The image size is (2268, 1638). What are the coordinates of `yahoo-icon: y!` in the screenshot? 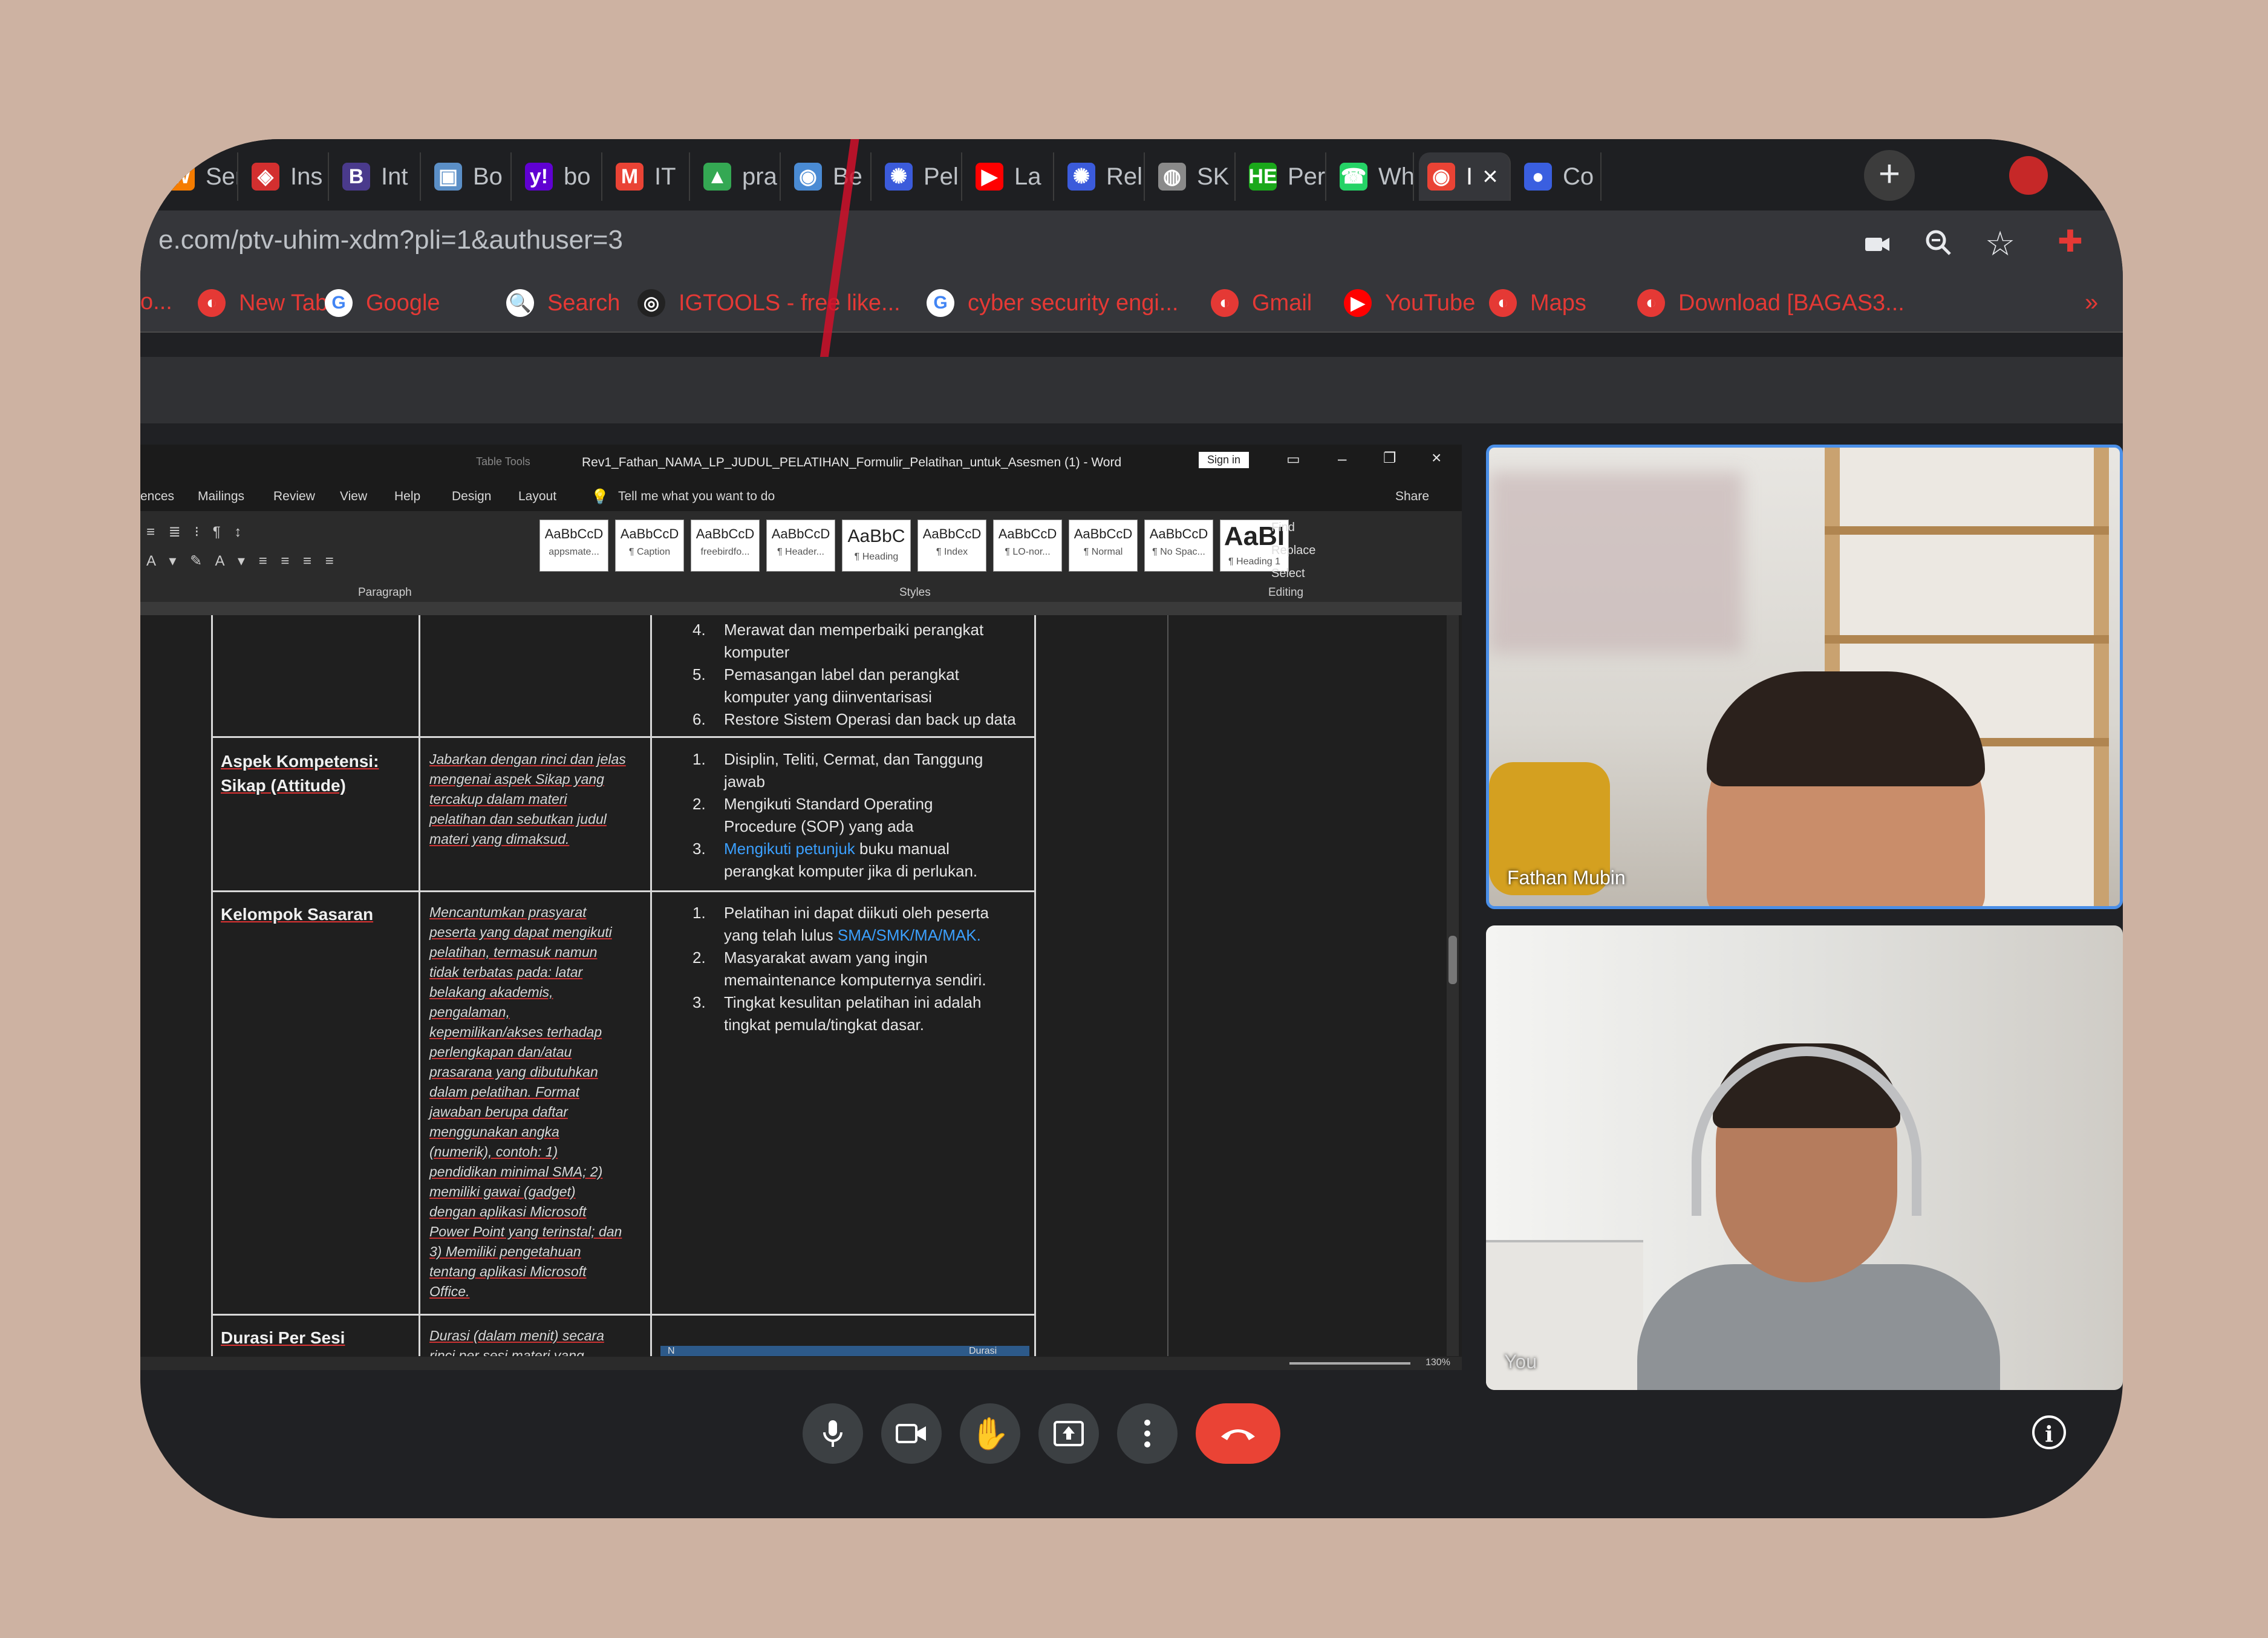 It's located at (539, 177).